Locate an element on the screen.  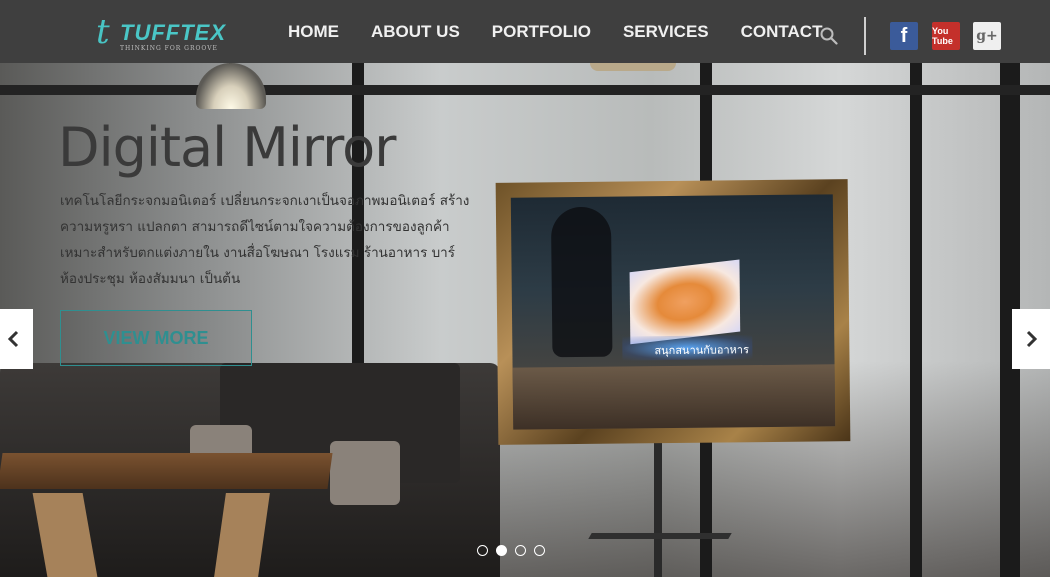
logo-mark: t is located at coordinates (103, 32).